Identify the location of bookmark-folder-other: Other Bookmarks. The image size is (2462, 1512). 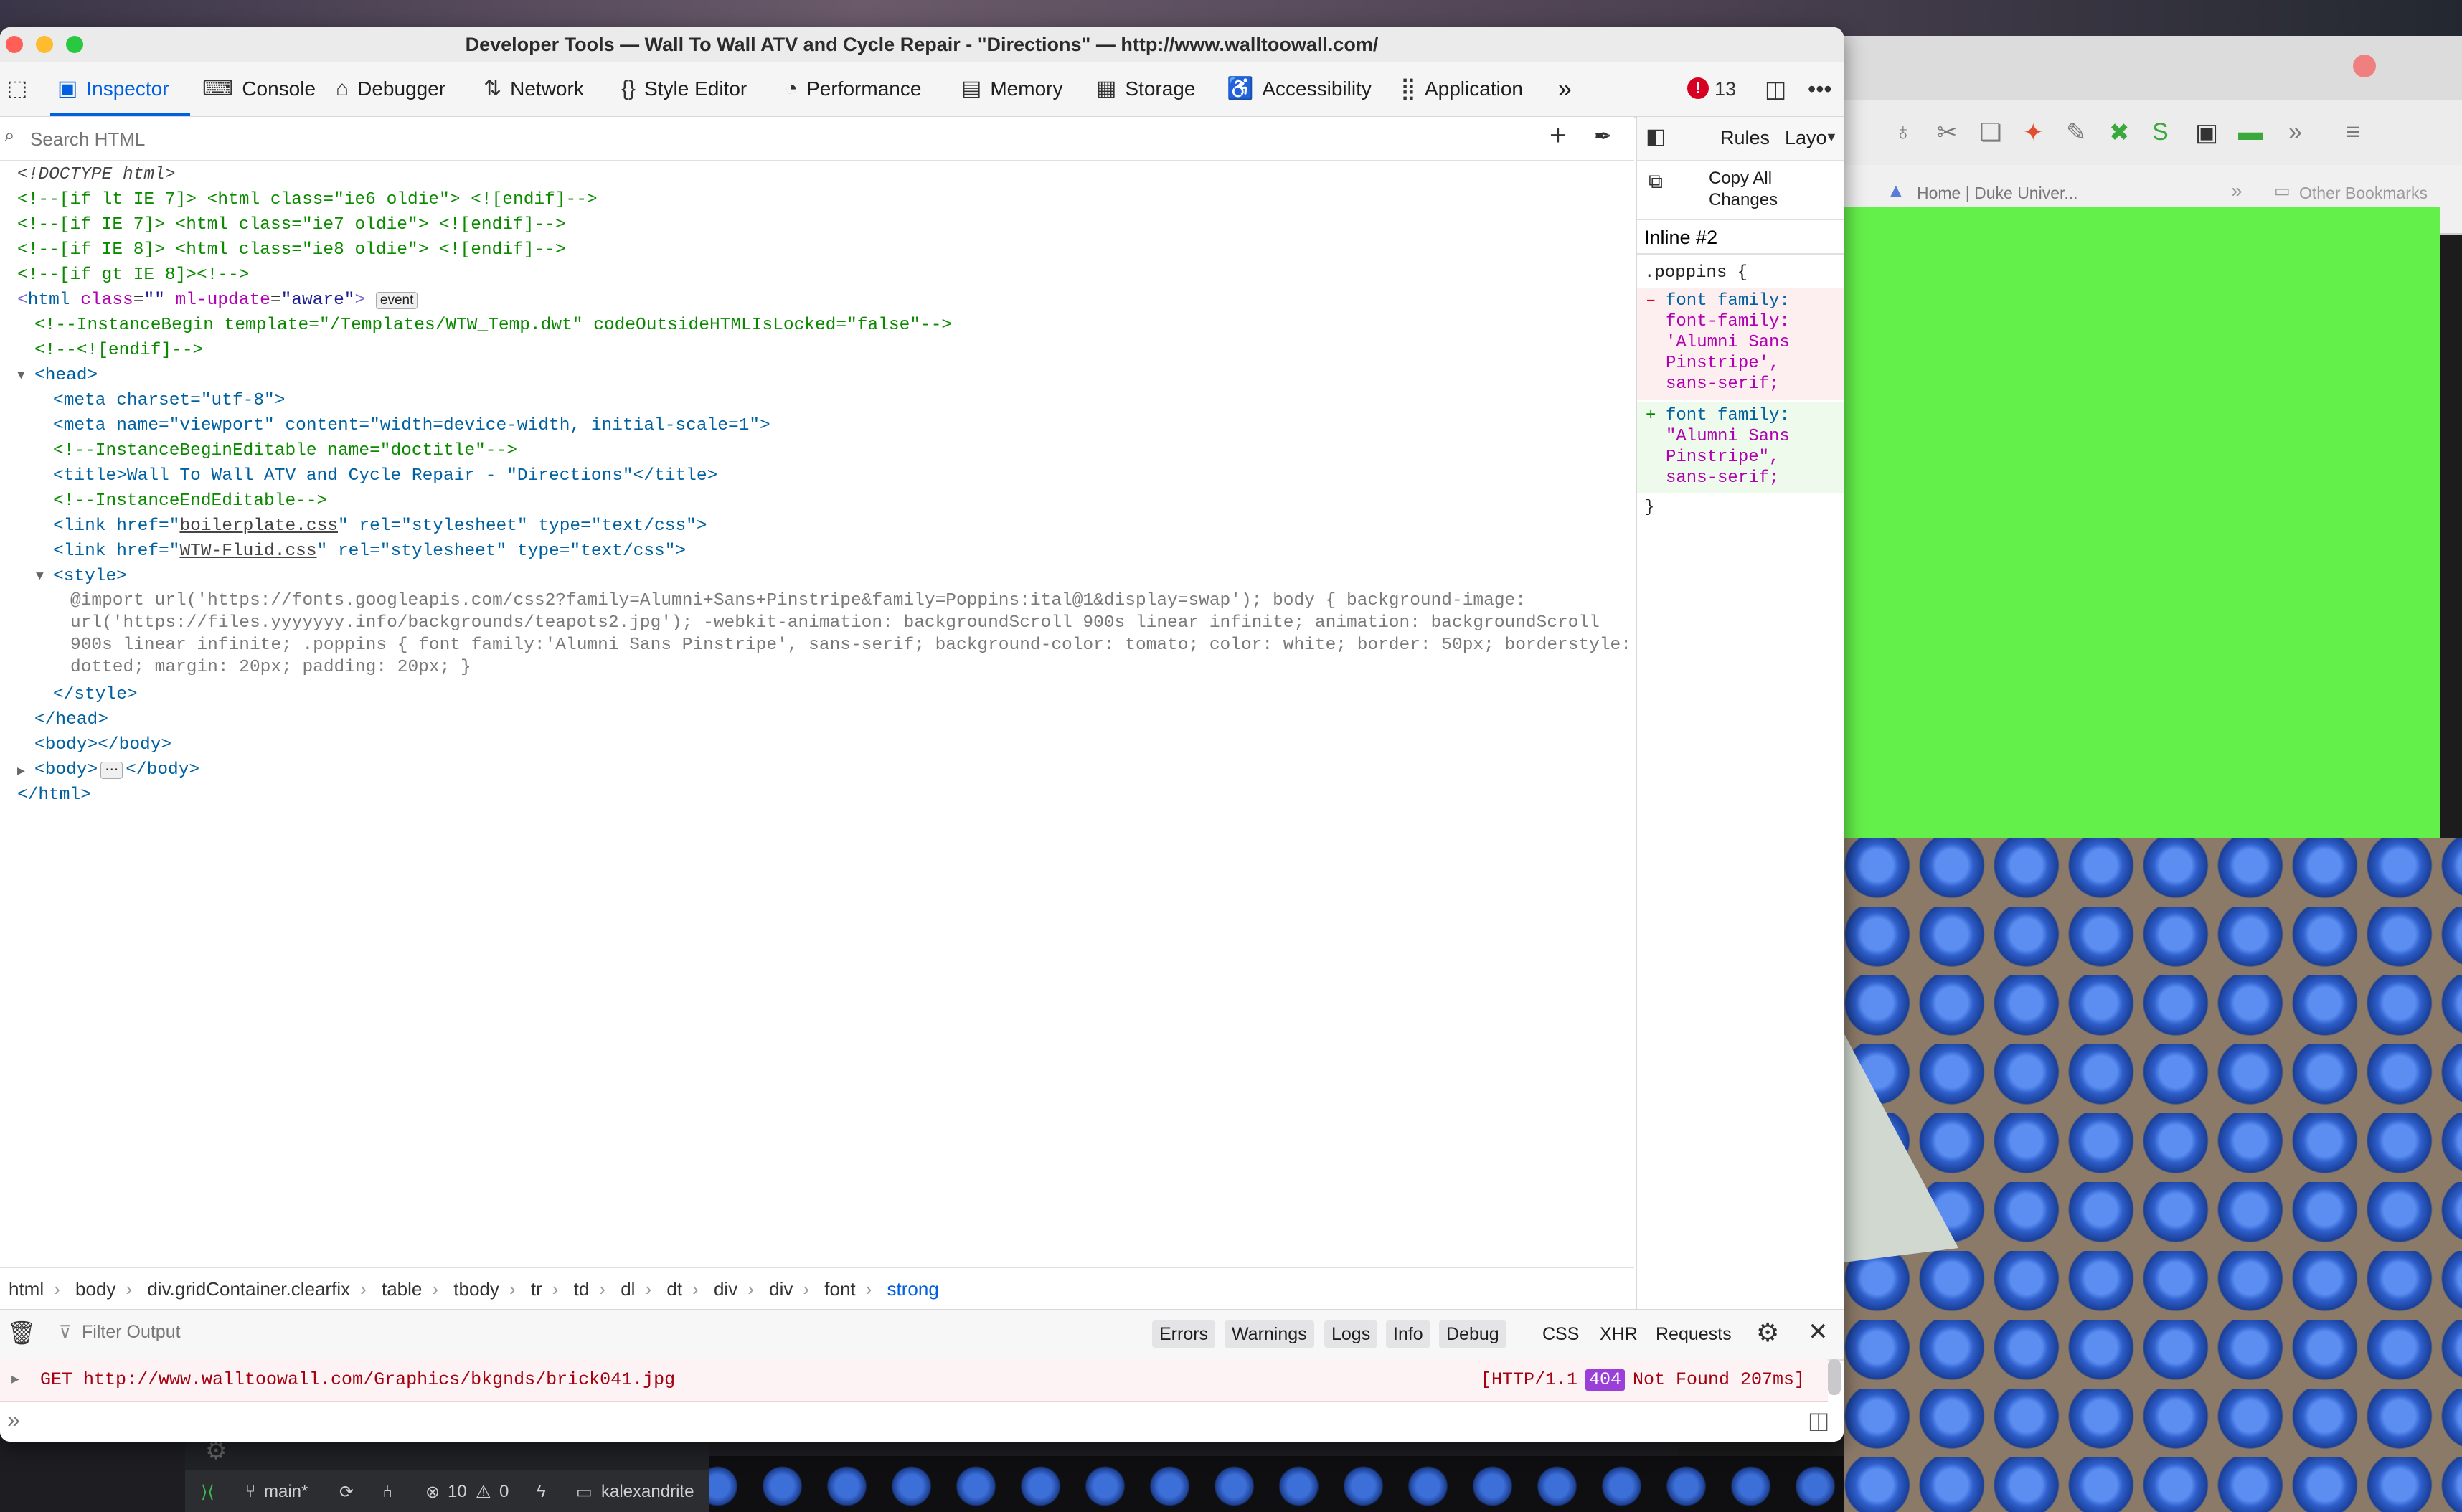
(2363, 193).